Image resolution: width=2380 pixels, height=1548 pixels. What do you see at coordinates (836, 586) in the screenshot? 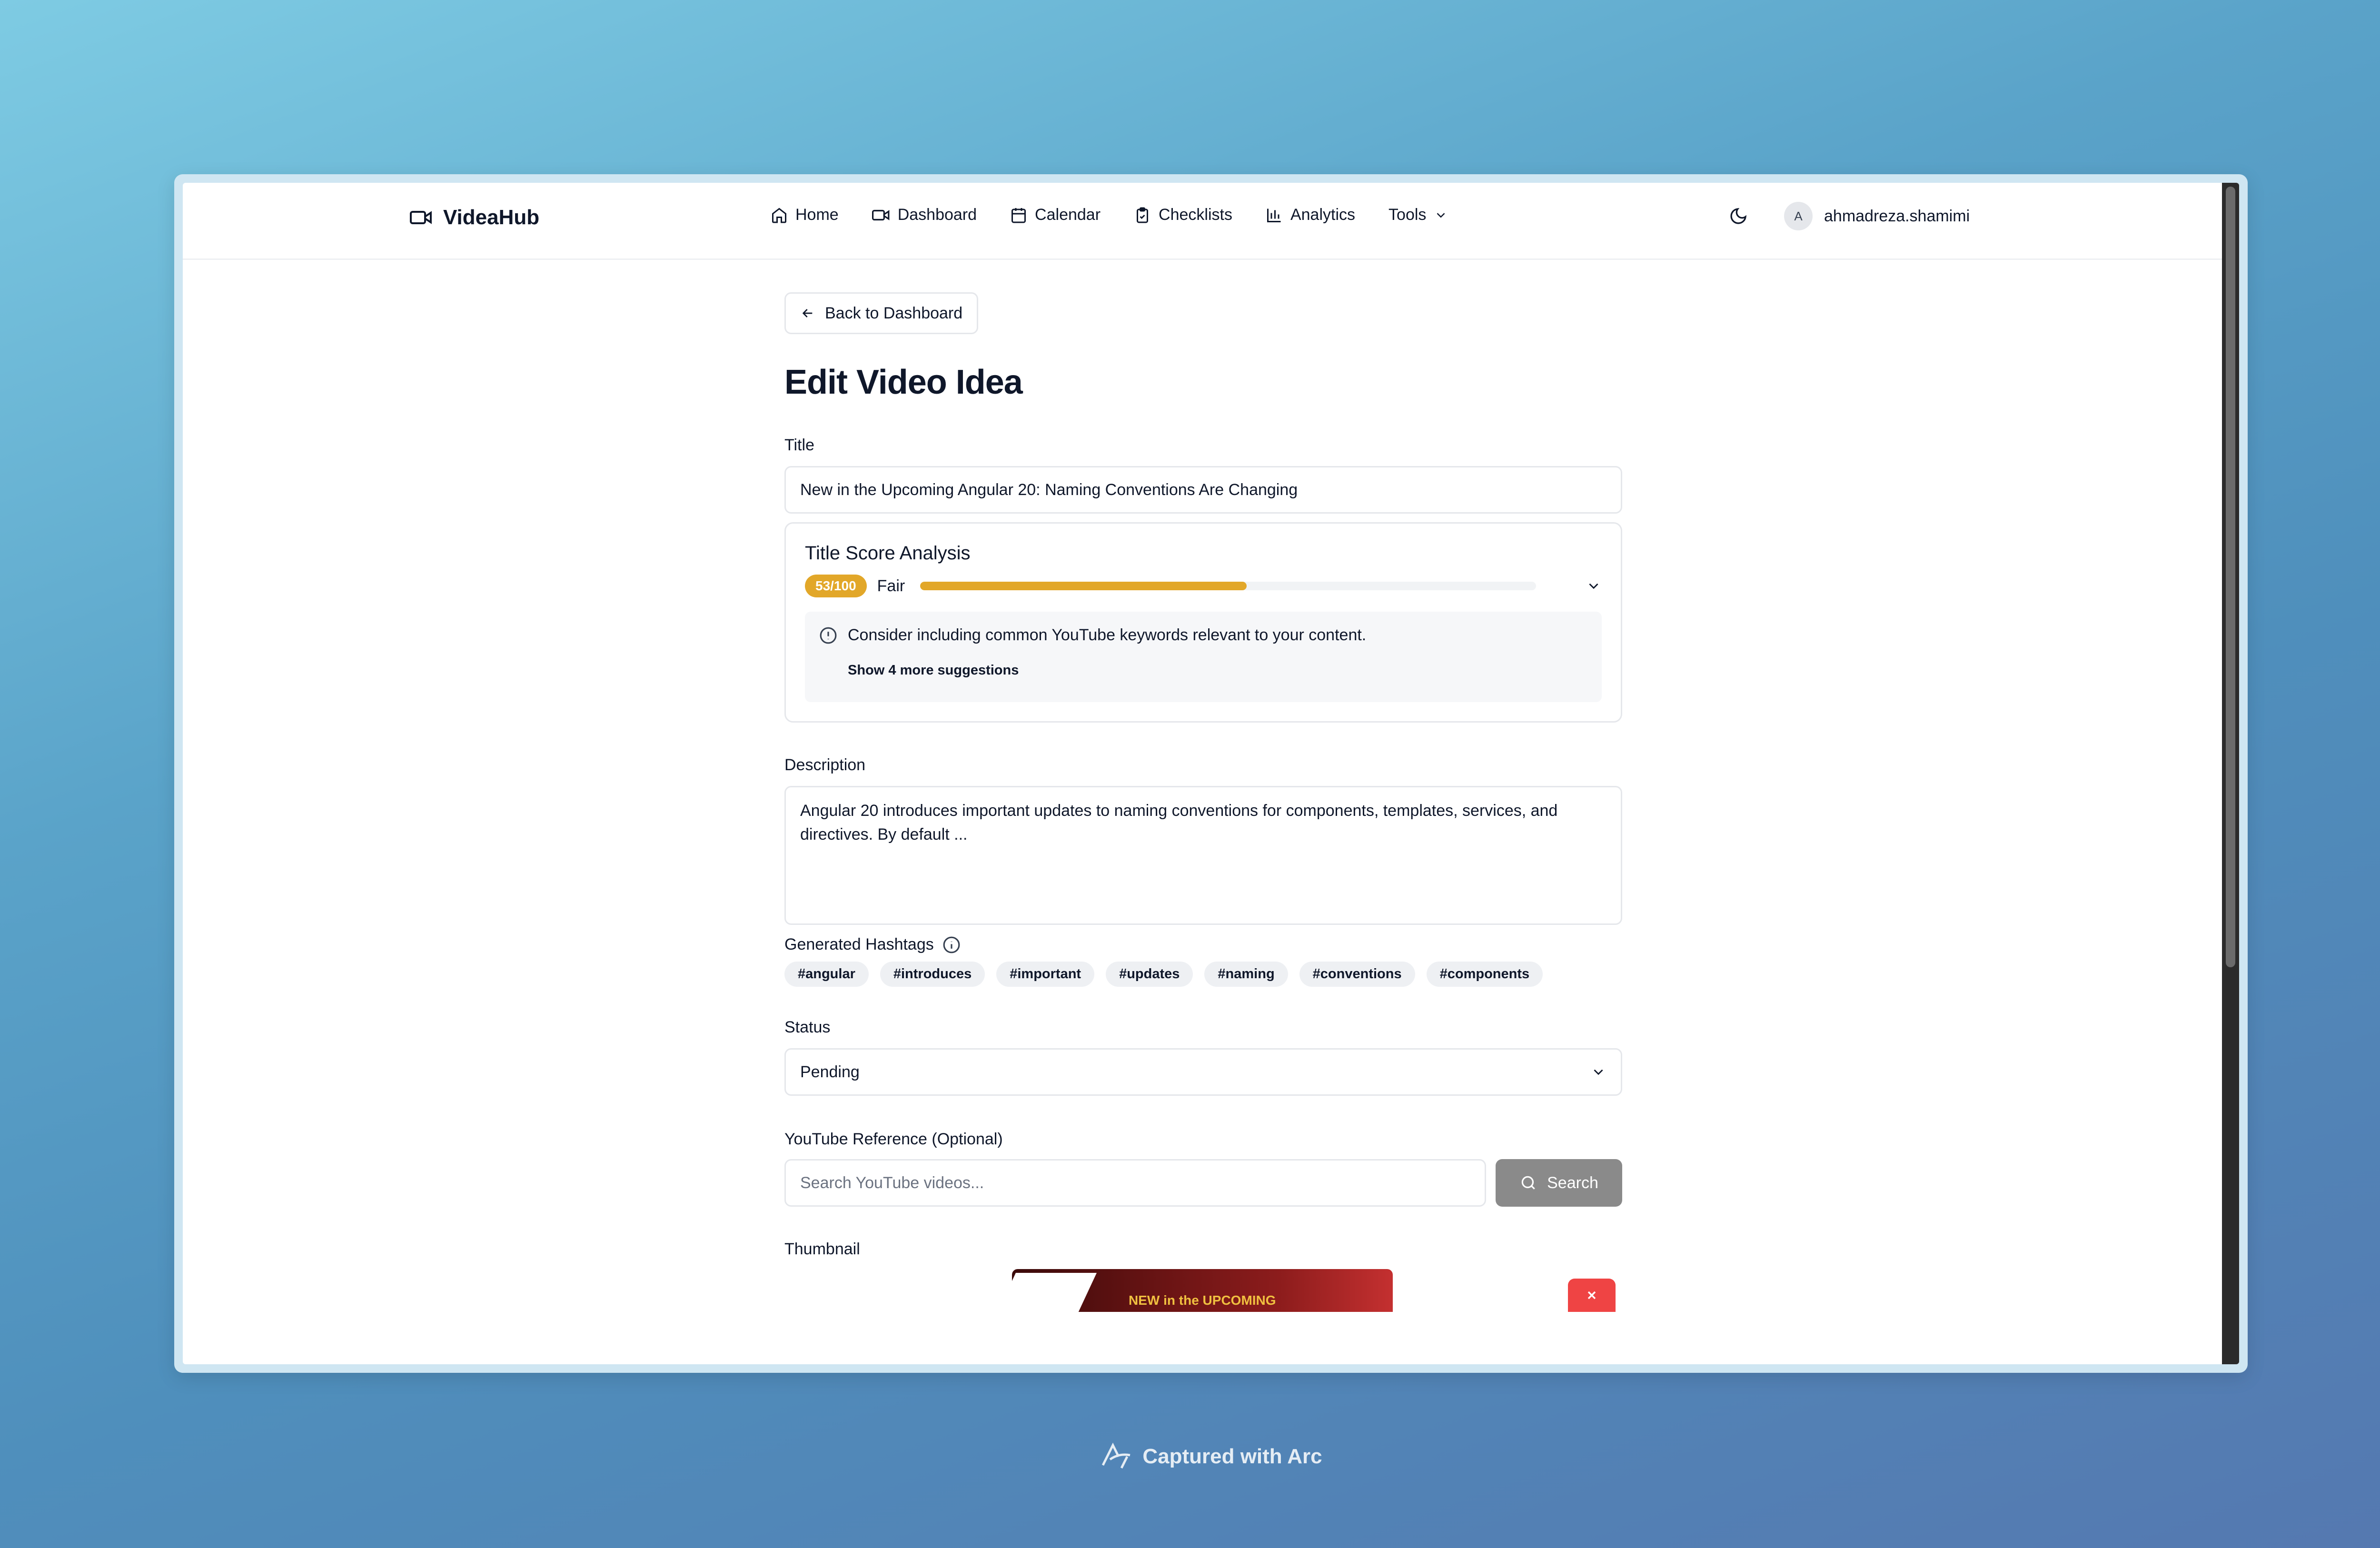
I see `score-badge: 53/100` at bounding box center [836, 586].